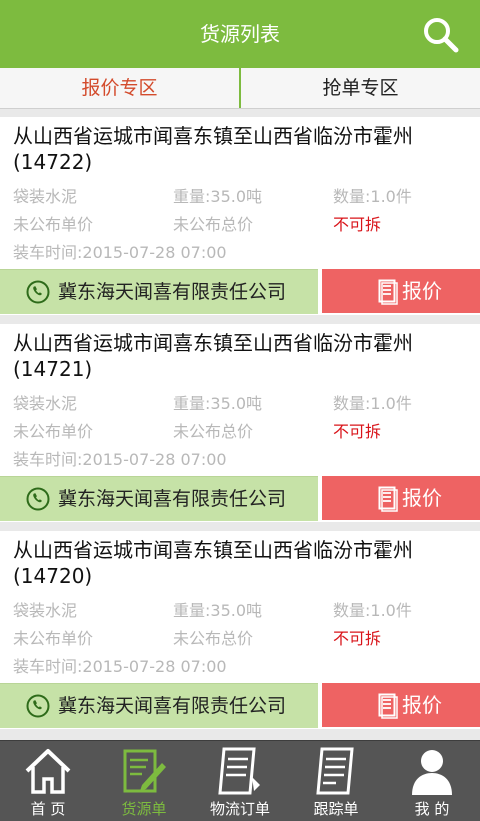  Describe the element at coordinates (213, 149) in the screenshot. I see `route-text: 从山西省运城市闻喜东镇至山西省临汾市霍州(14722)` at that location.